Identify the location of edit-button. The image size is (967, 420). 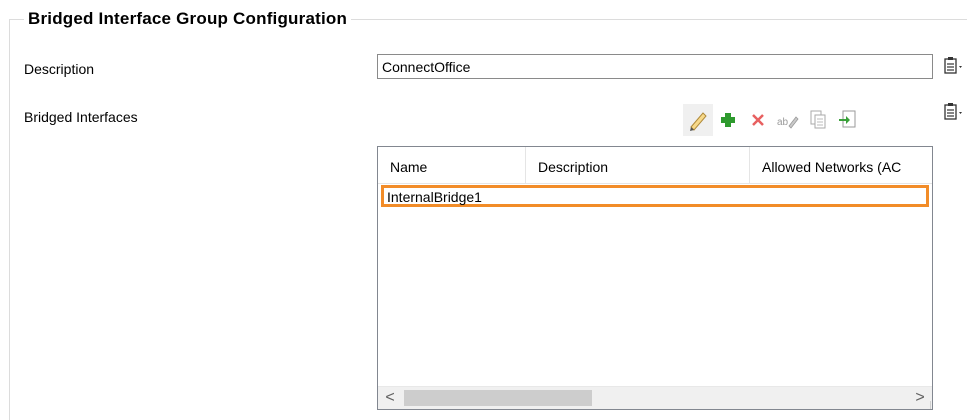
(698, 120).